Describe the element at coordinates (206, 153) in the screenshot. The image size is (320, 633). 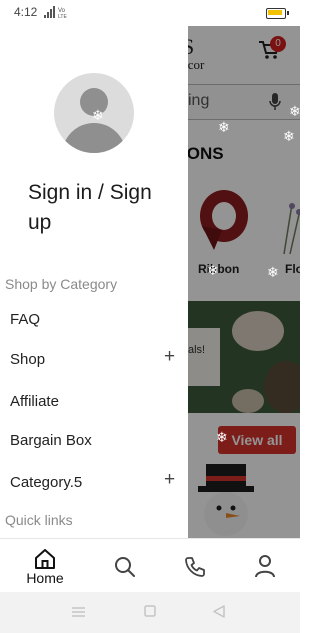
I see `section-title: IONS` at that location.